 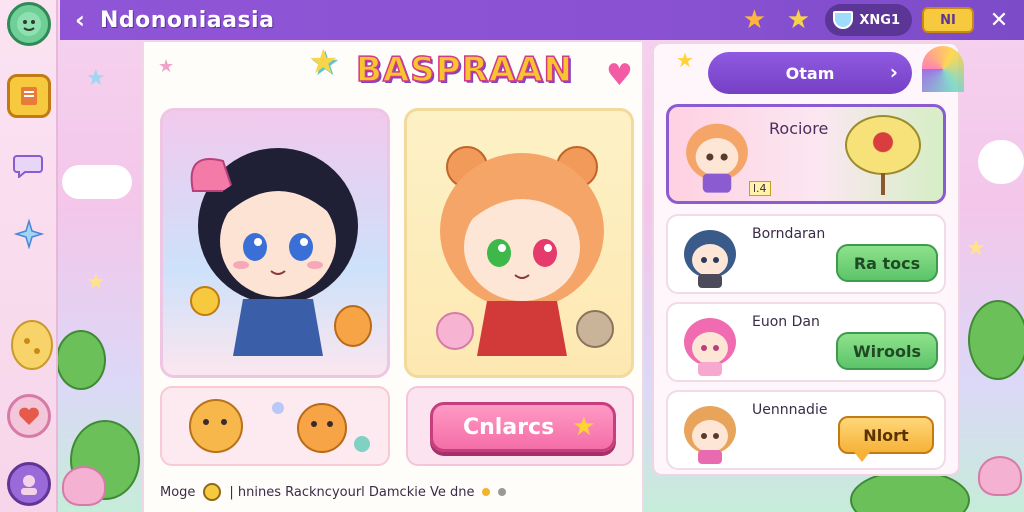 I want to click on chat-bubble-icon, so click(x=29, y=164).